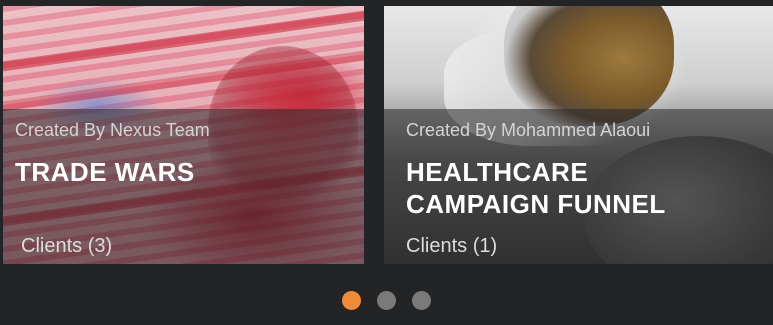 This screenshot has height=325, width=773. What do you see at coordinates (536, 188) in the screenshot?
I see `card-title: HEALTHCARE CAMPAIGN FUNNEL` at bounding box center [536, 188].